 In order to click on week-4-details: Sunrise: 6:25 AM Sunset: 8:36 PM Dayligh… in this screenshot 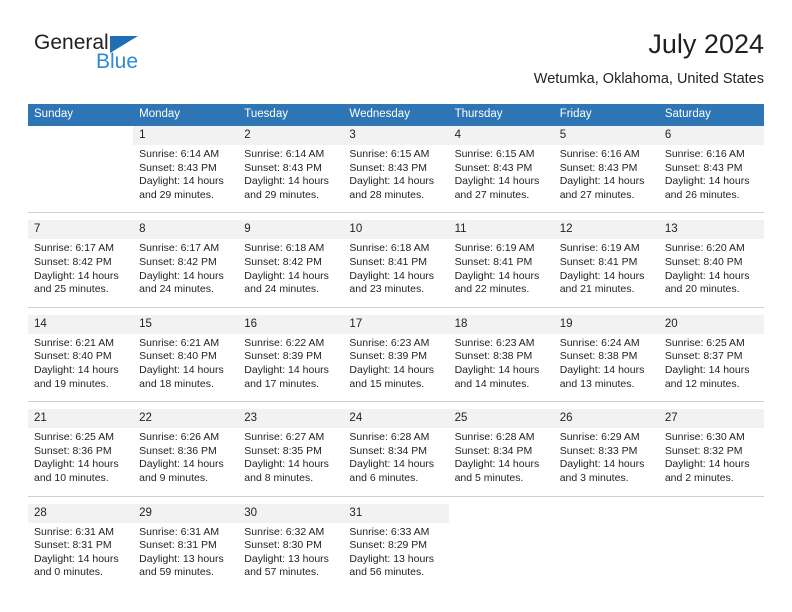, I will do `click(396, 462)`.